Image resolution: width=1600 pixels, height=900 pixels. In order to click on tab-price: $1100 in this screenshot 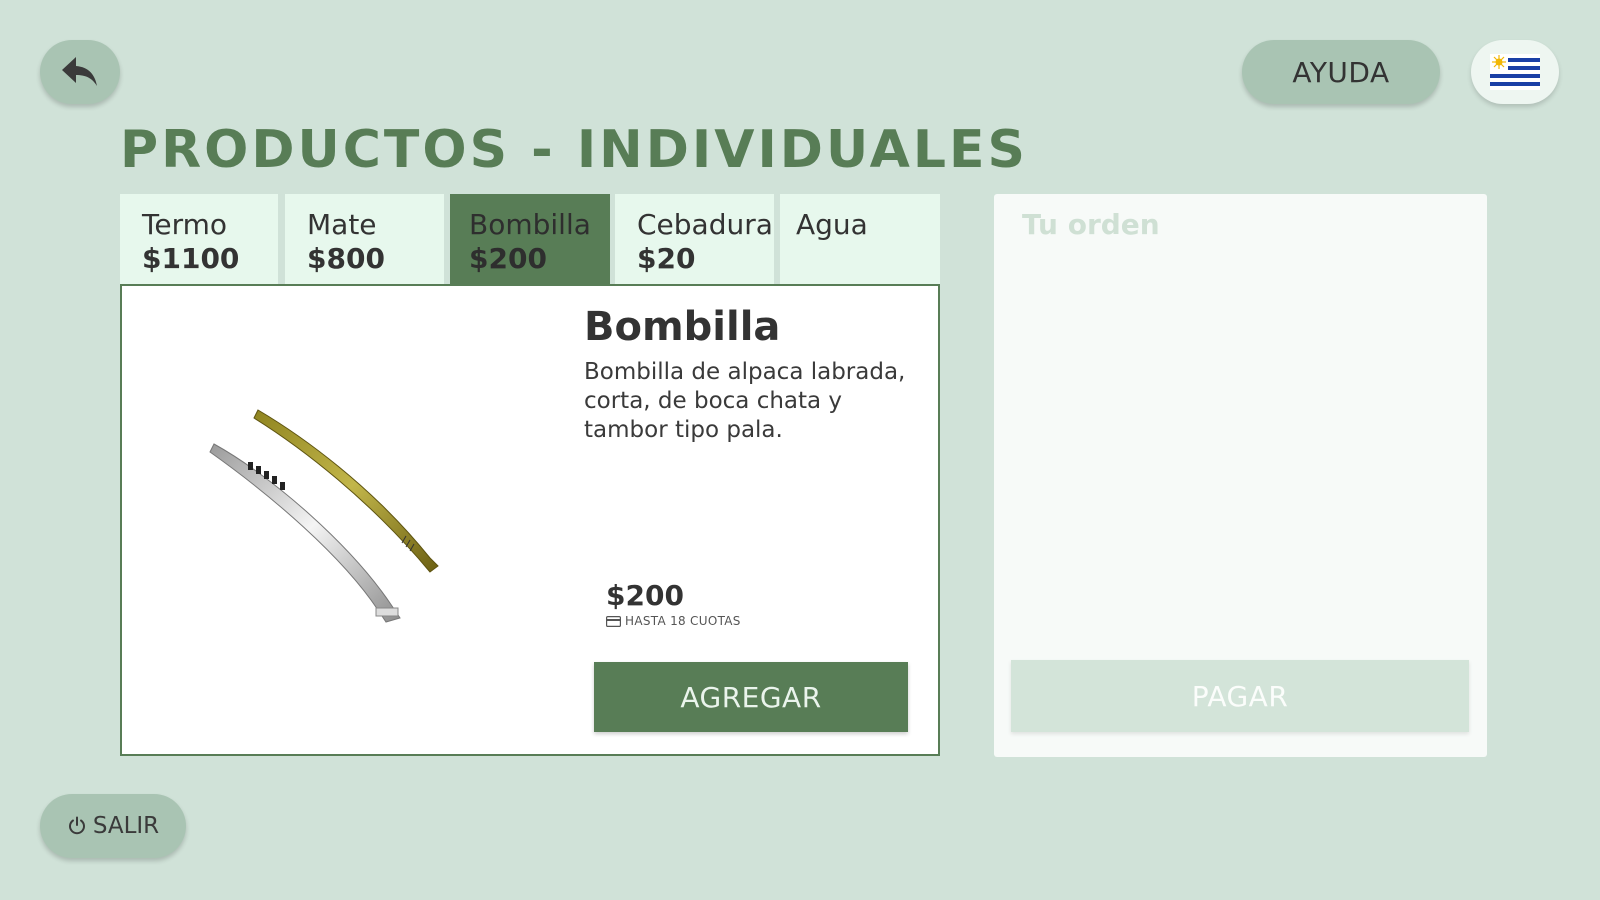, I will do `click(191, 258)`.